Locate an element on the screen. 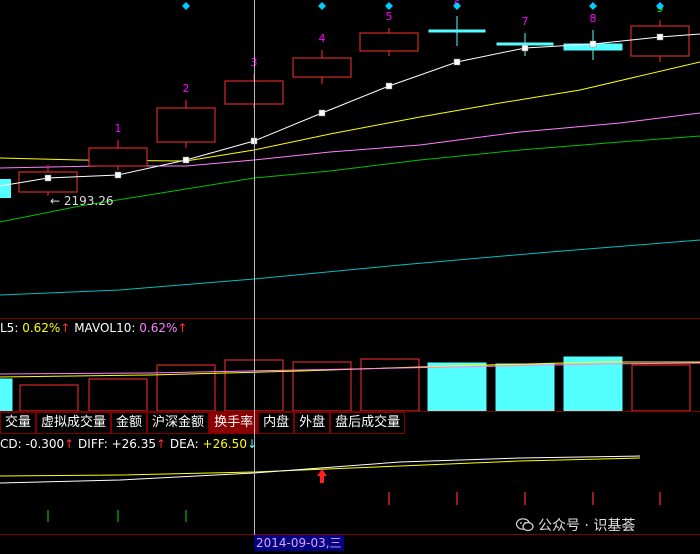 This screenshot has height=554, width=700. candle-count-label: 4 is located at coordinates (322, 38).